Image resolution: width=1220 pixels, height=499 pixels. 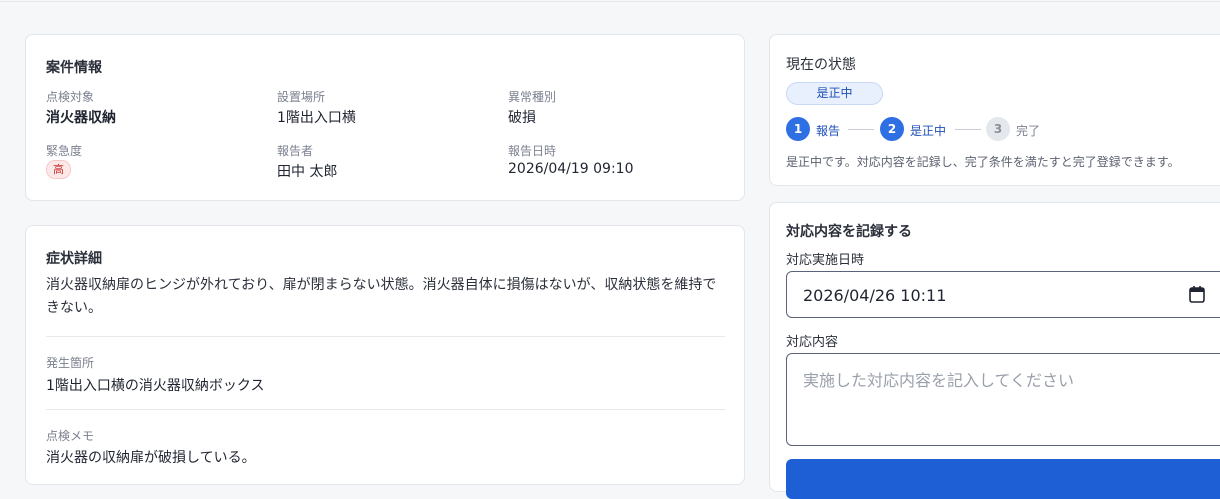 I want to click on step-3-dot: 3, so click(x=998, y=129).